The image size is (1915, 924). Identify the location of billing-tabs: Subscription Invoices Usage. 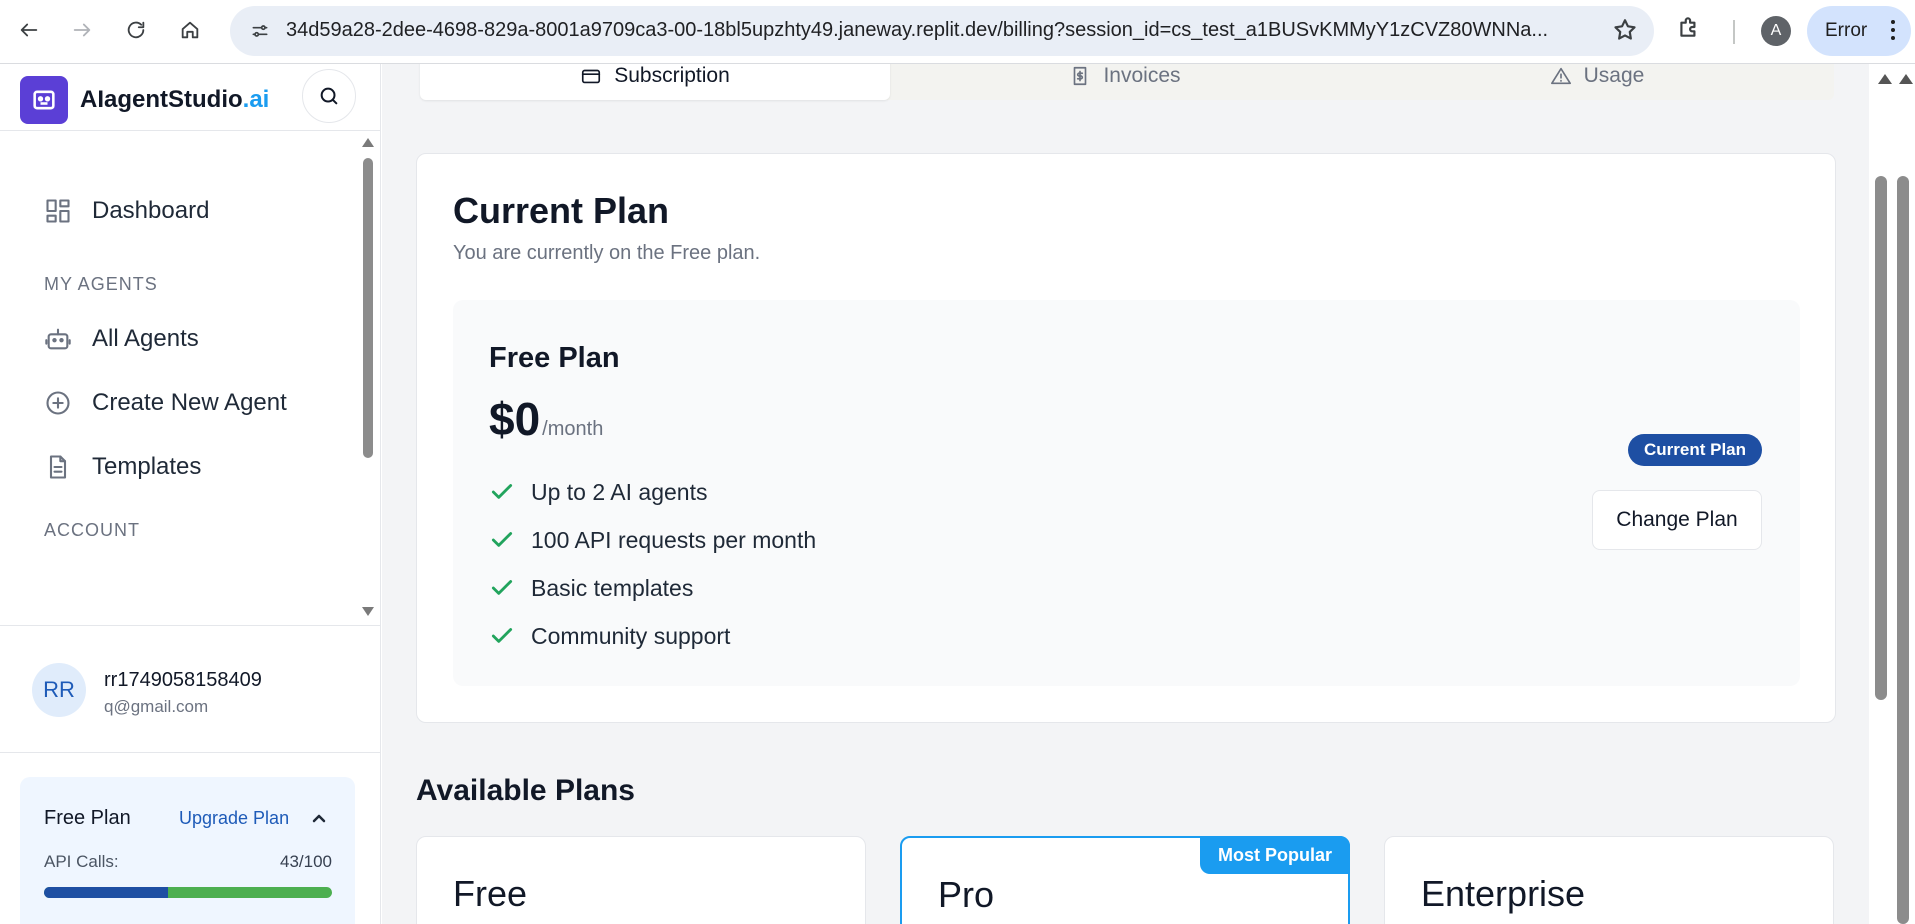
(1127, 82).